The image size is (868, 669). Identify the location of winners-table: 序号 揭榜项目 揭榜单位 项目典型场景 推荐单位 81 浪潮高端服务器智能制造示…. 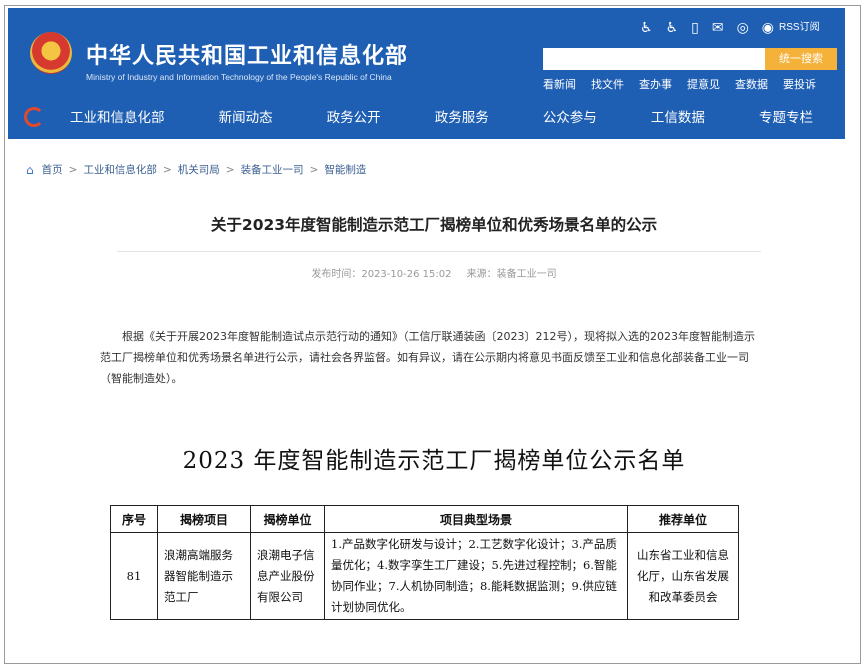
(424, 562).